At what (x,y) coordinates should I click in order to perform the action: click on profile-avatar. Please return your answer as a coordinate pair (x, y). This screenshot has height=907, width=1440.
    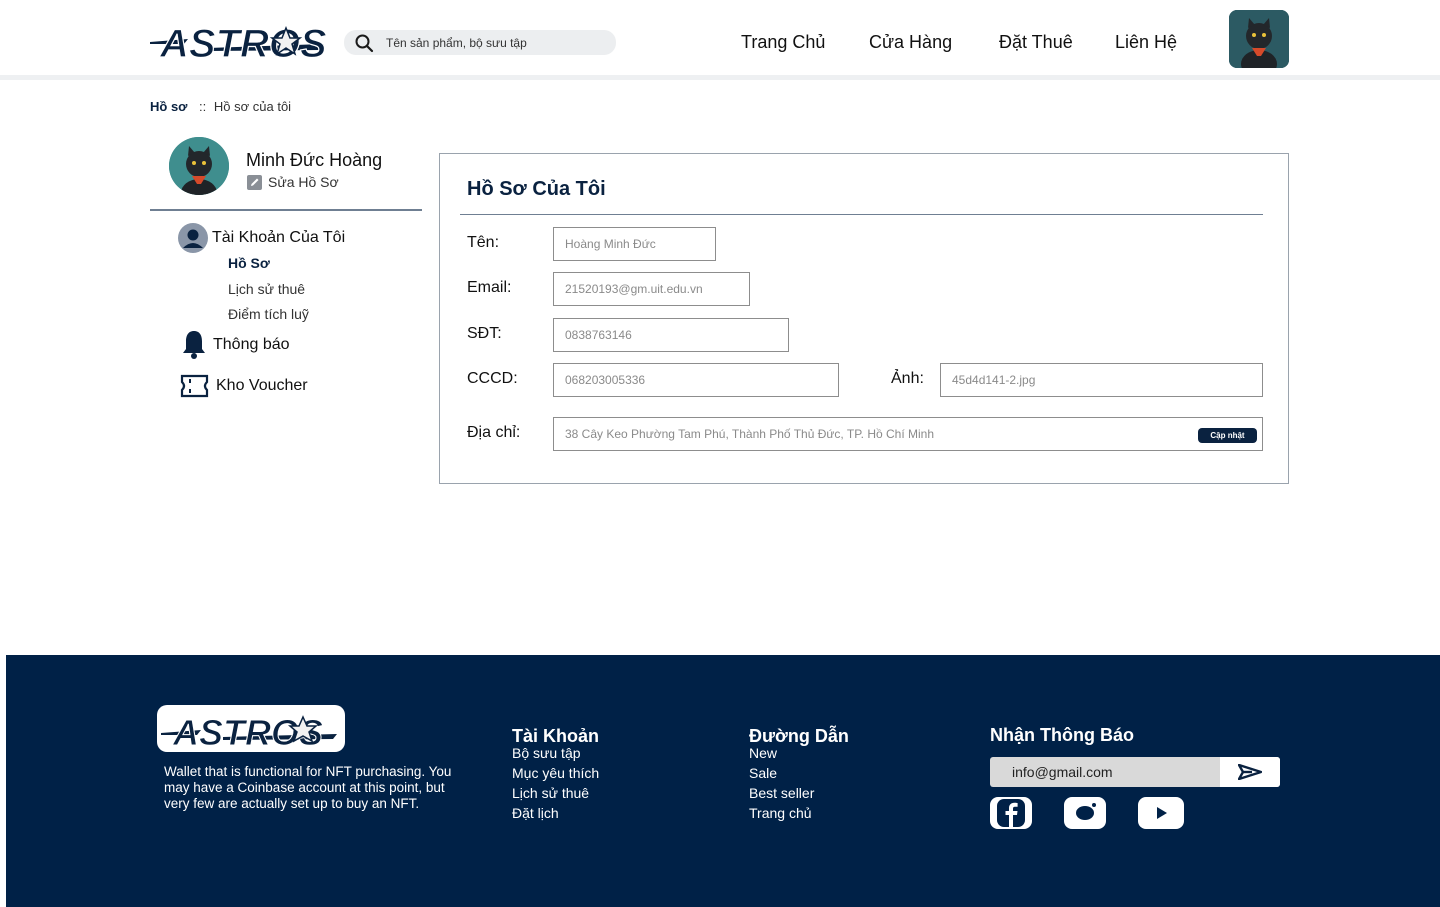
    Looking at the image, I should click on (199, 166).